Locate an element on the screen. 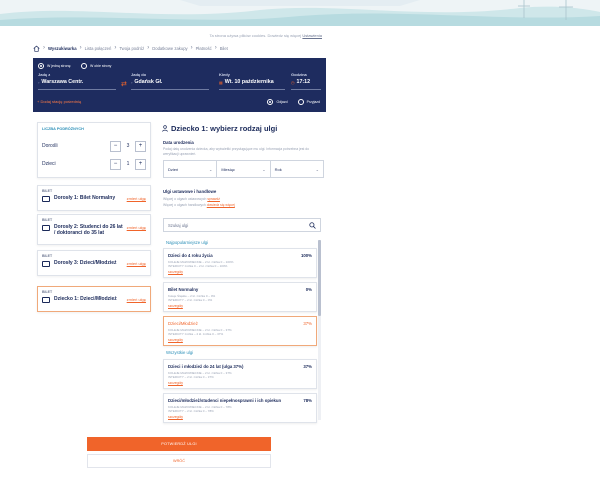 This screenshot has width=600, height=480. breadcrumb-item-trip: Twoja podróż is located at coordinates (131, 48).